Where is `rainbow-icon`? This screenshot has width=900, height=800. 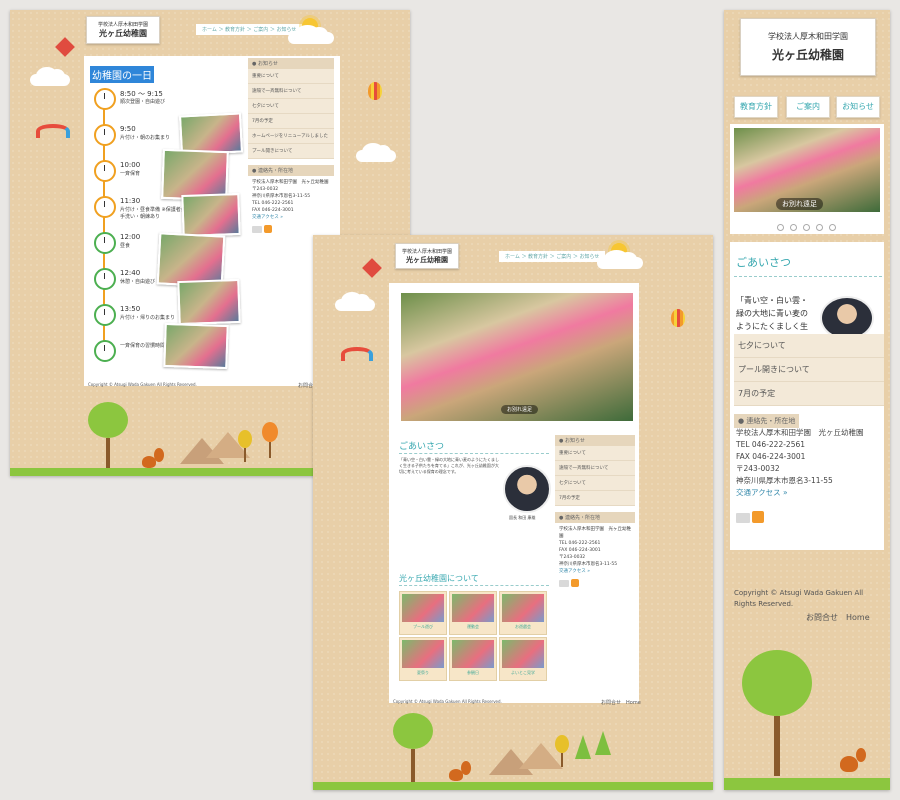 rainbow-icon is located at coordinates (357, 354).